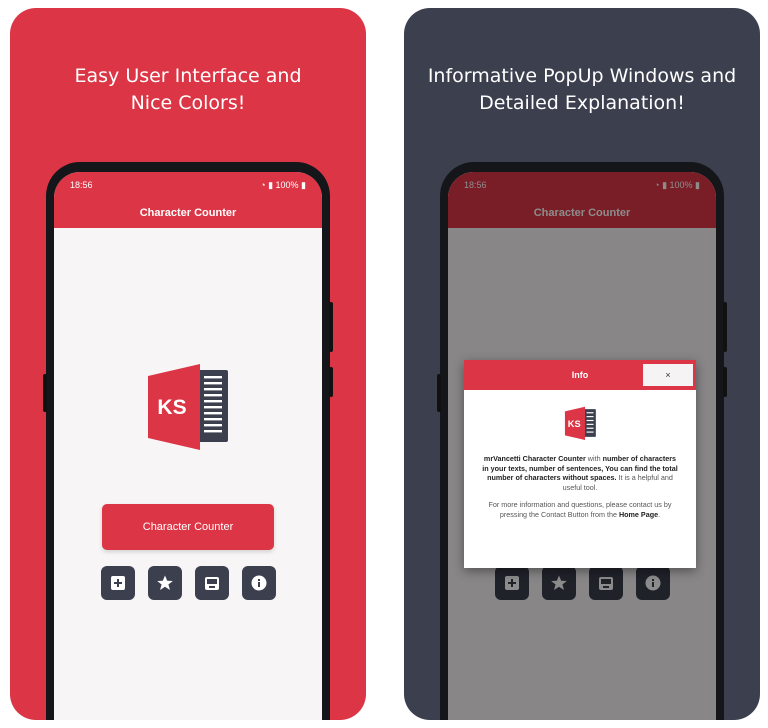  I want to click on info-button, so click(259, 583).